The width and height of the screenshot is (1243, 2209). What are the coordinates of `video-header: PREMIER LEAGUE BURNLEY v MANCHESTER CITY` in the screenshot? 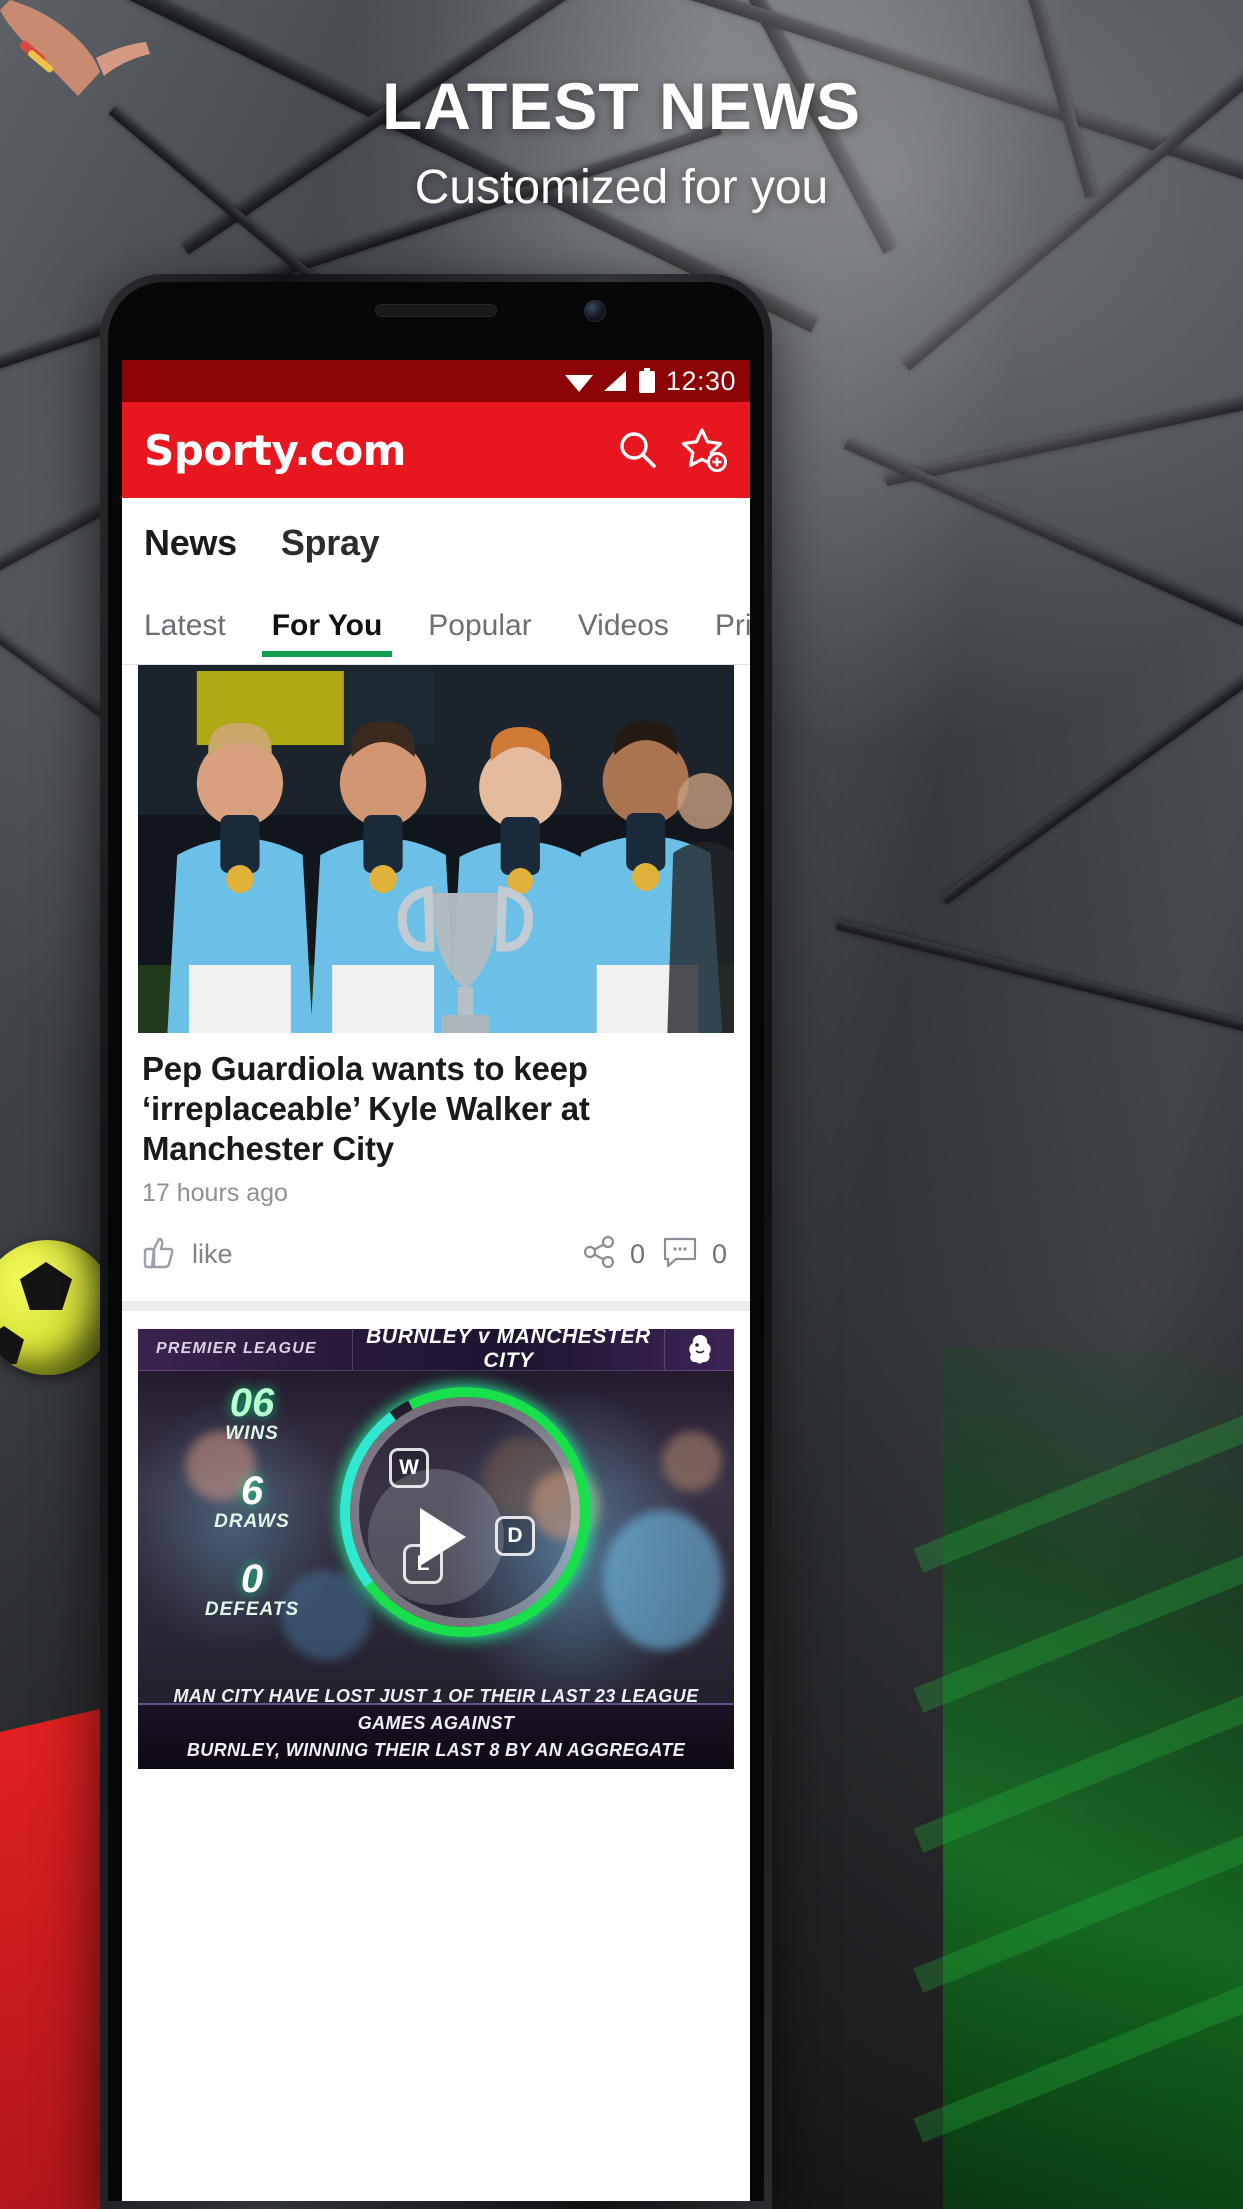 It's located at (436, 1350).